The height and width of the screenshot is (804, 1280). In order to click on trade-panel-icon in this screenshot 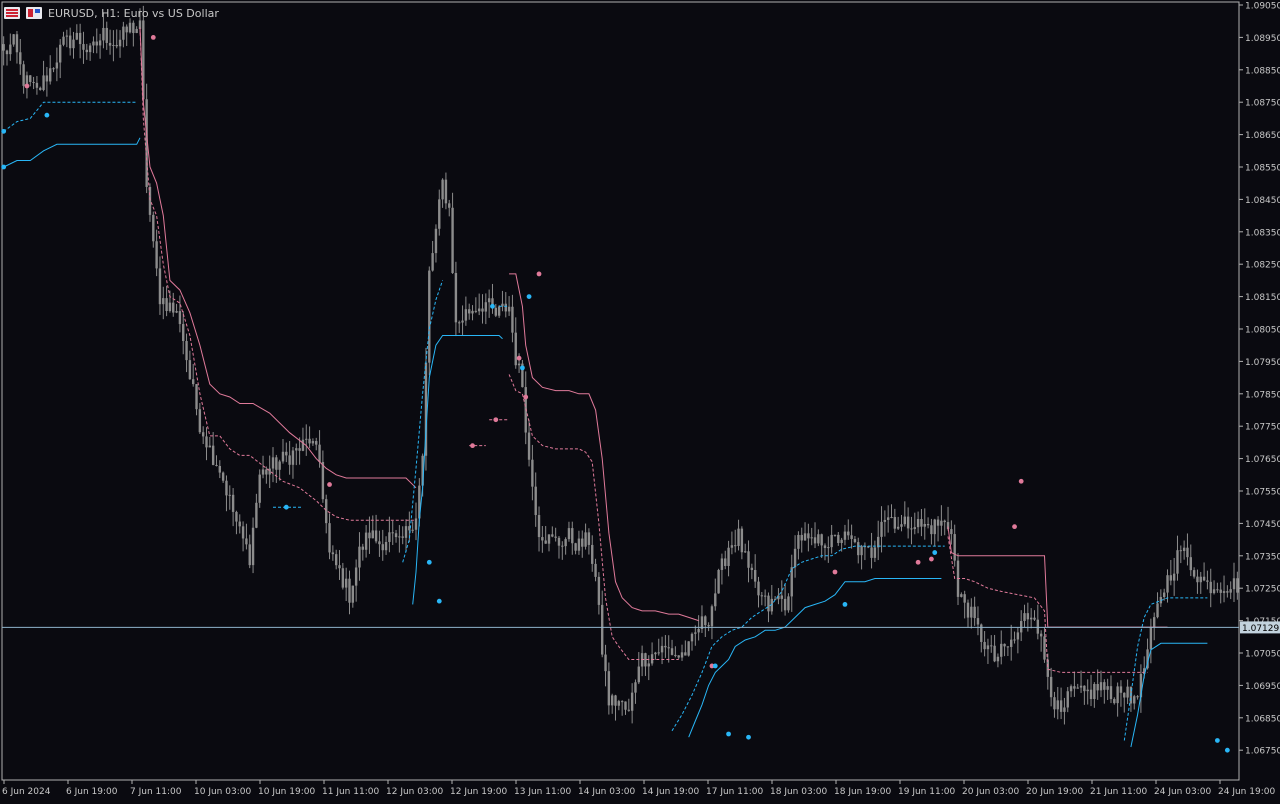, I will do `click(34, 13)`.